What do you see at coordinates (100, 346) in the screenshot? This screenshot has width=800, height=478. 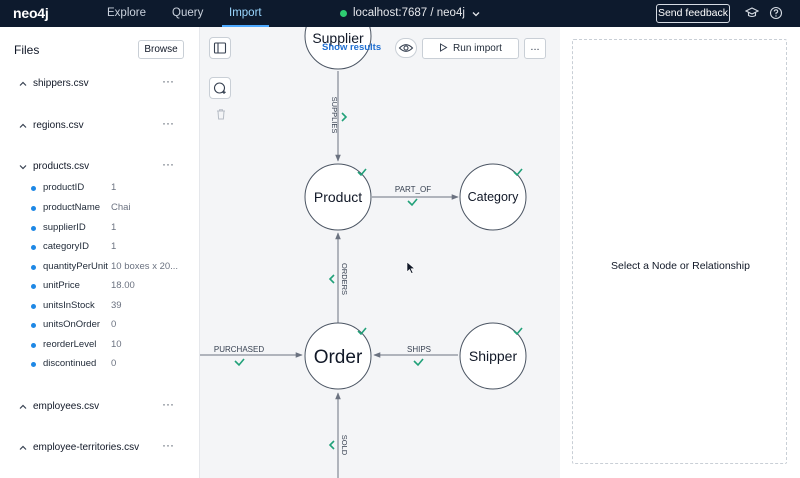 I see `property-row: reorderLevel 10` at bounding box center [100, 346].